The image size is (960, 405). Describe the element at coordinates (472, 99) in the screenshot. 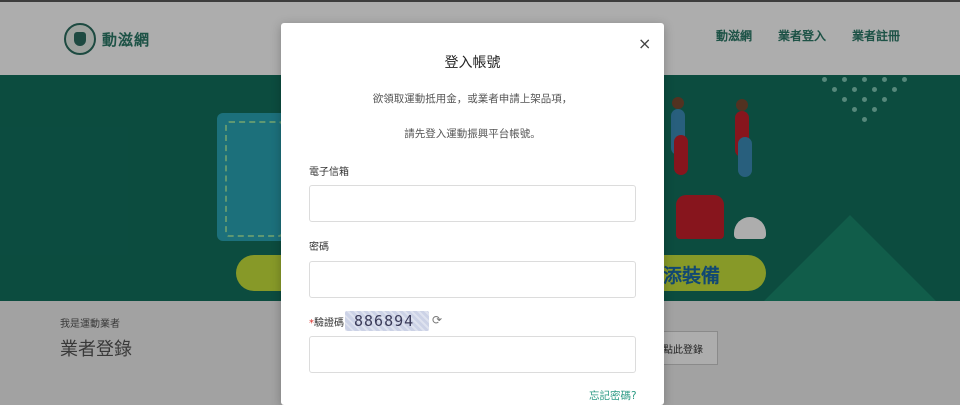

I see `modal-description-line1: 欲領取運動抵用金，或業者申請上架品項，` at that location.